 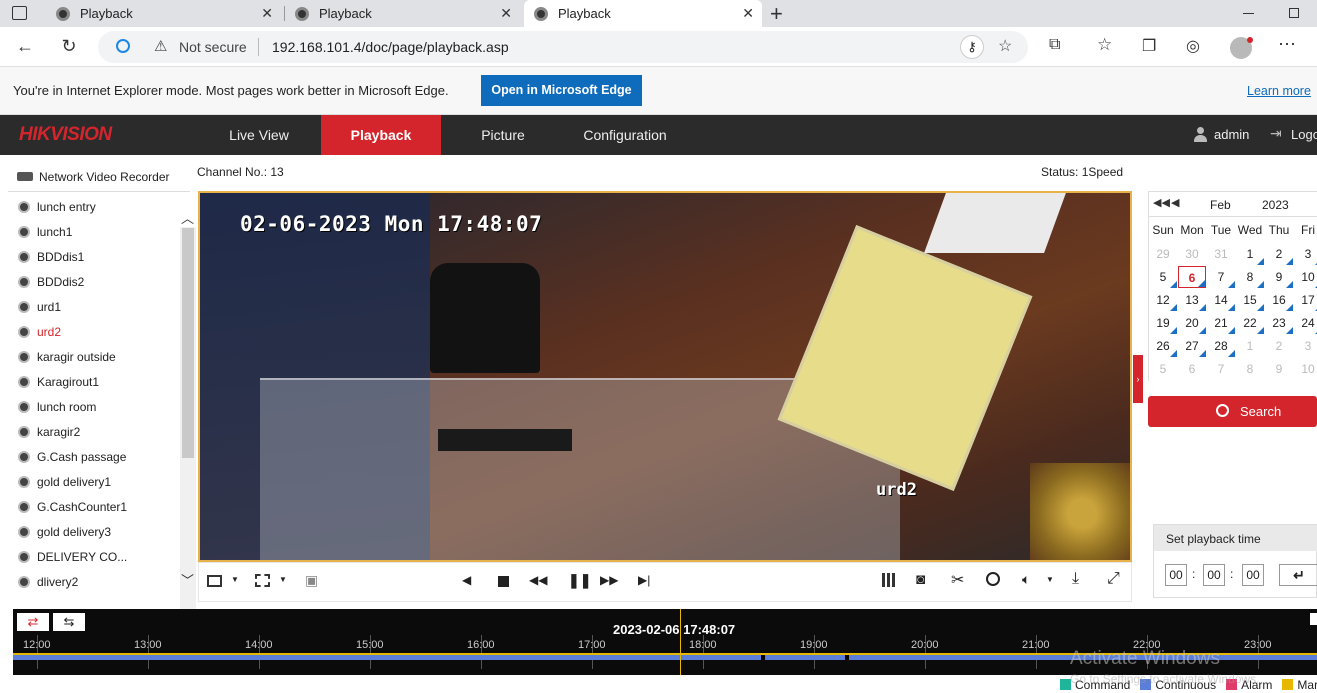 I want to click on camera-item: karagir outside, so click(x=67, y=357).